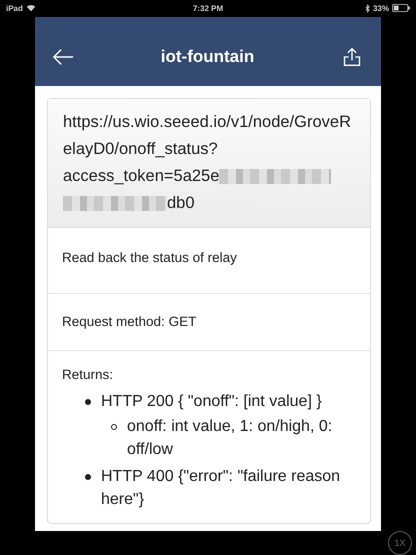 Image resolution: width=416 pixels, height=555 pixels. I want to click on request-method: Request method: GET, so click(129, 322).